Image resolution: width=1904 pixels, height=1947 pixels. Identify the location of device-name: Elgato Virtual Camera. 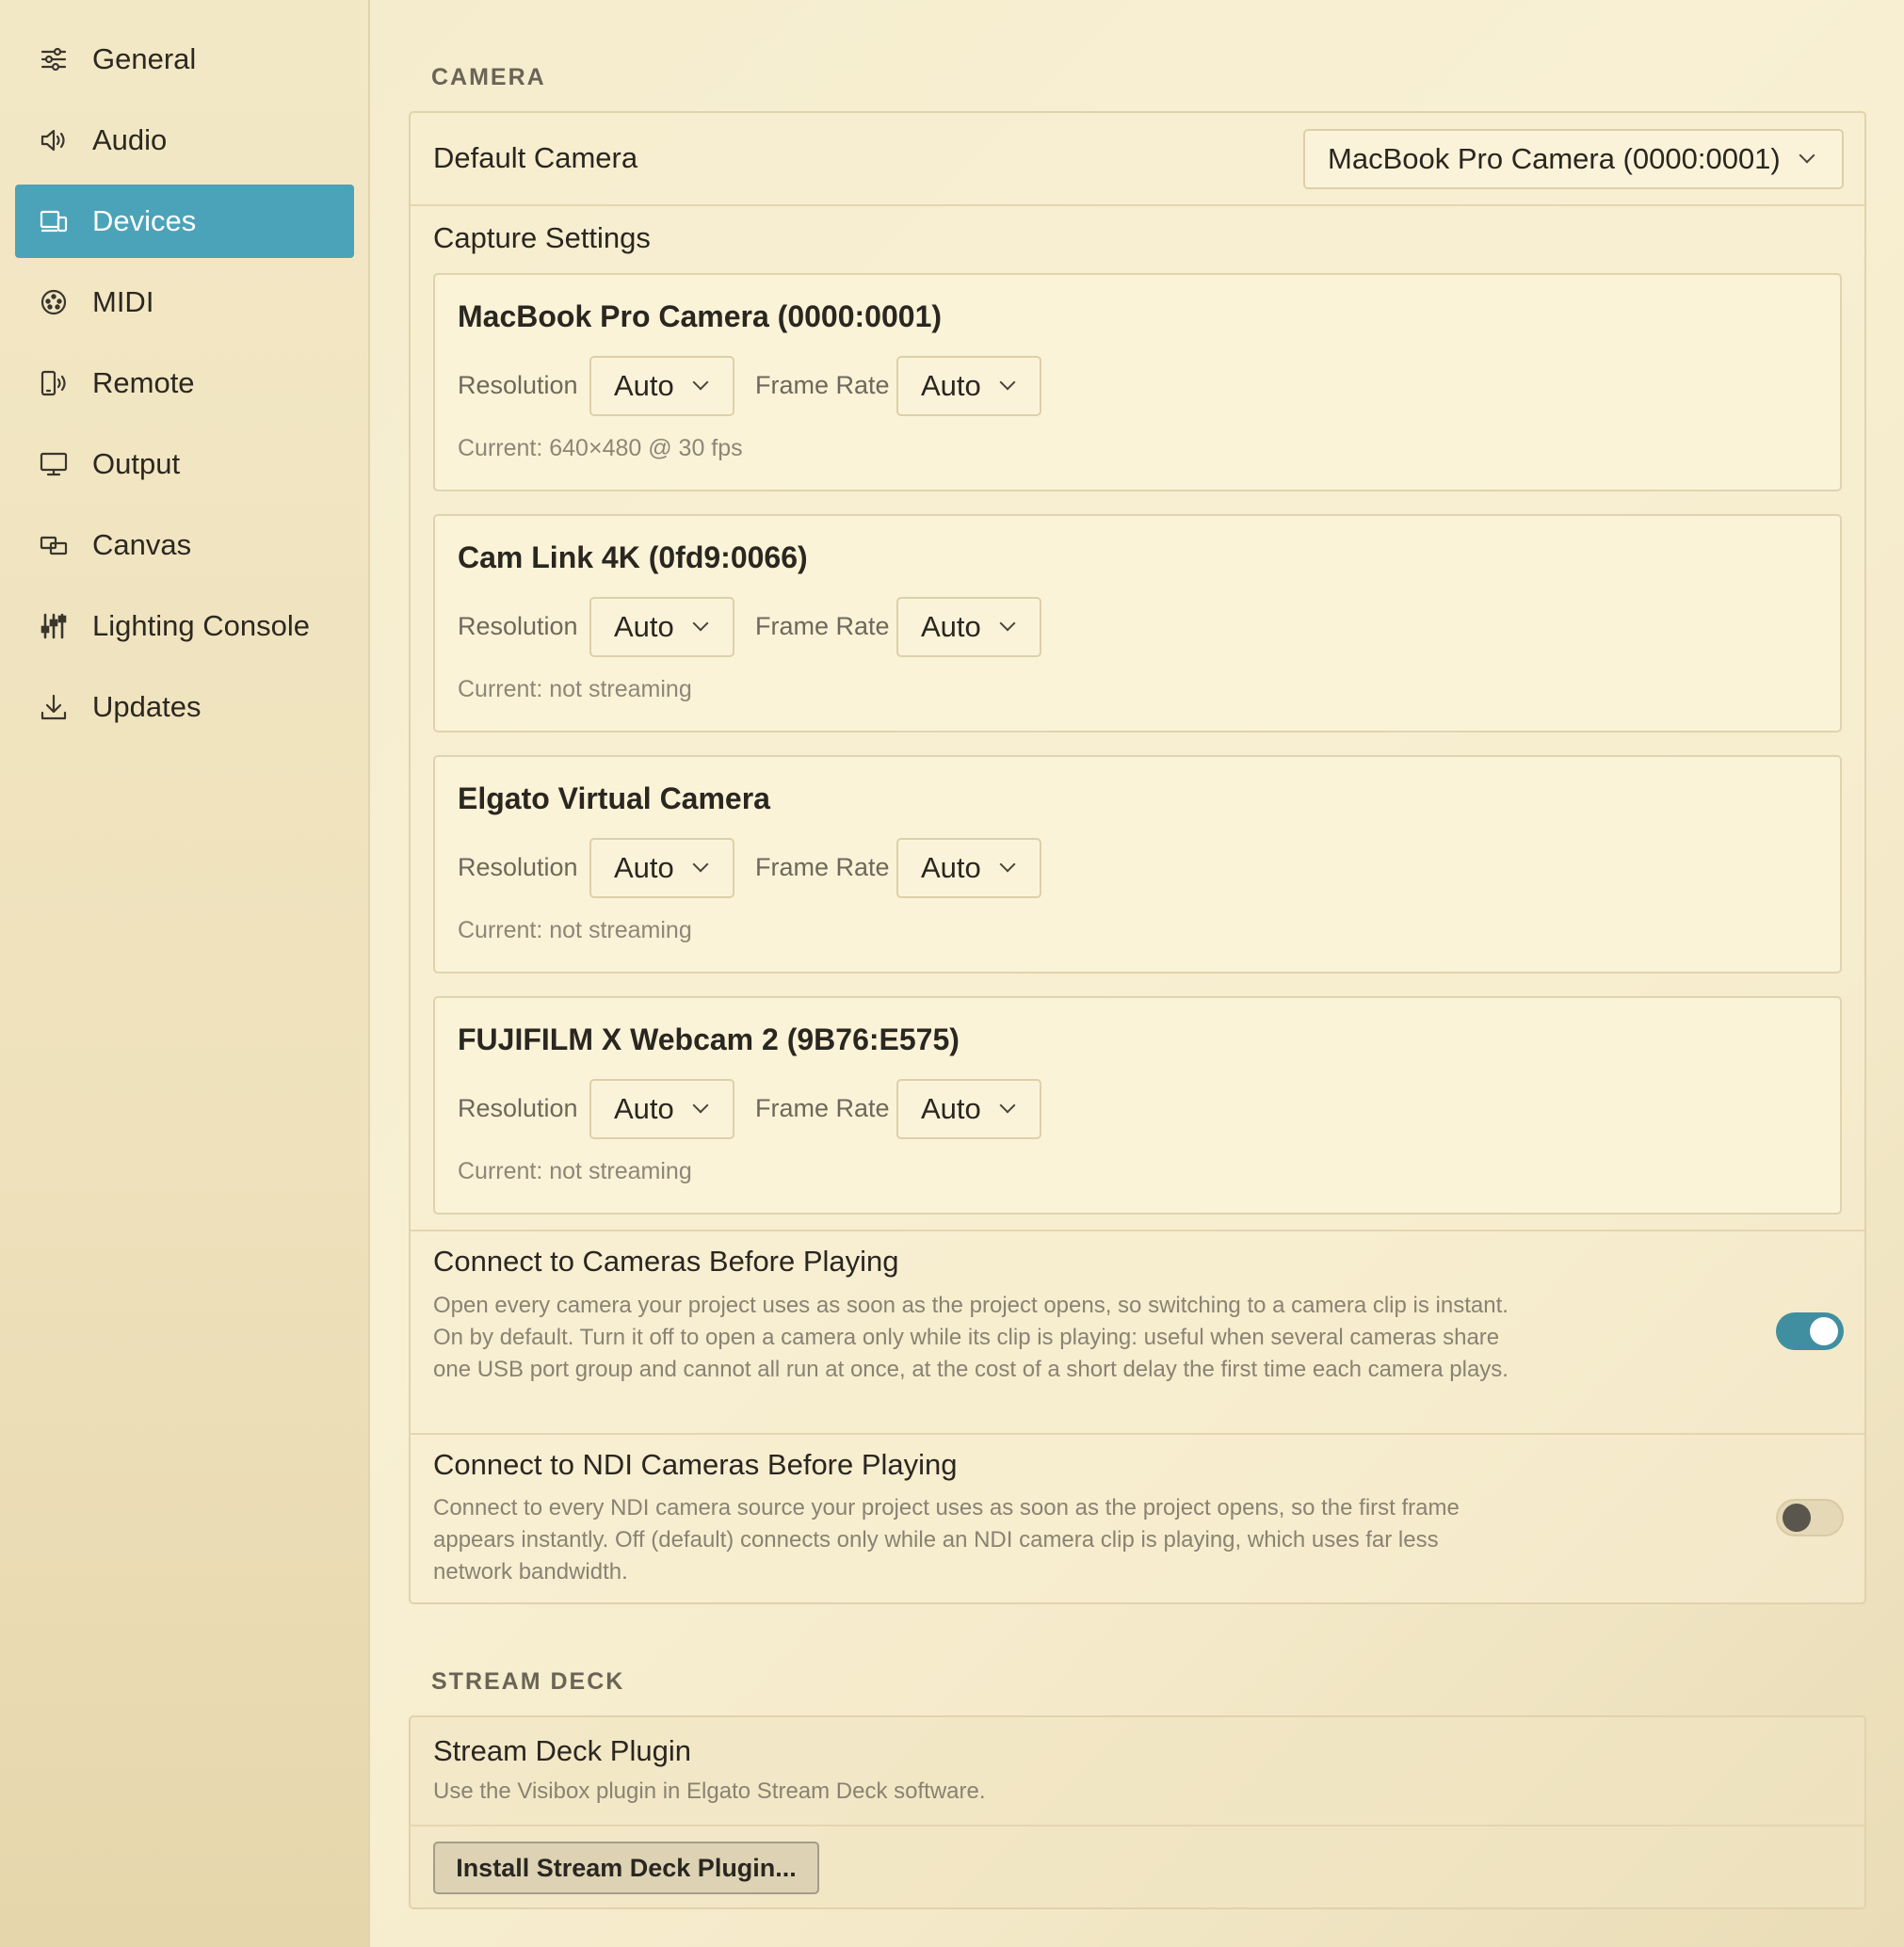
(614, 798).